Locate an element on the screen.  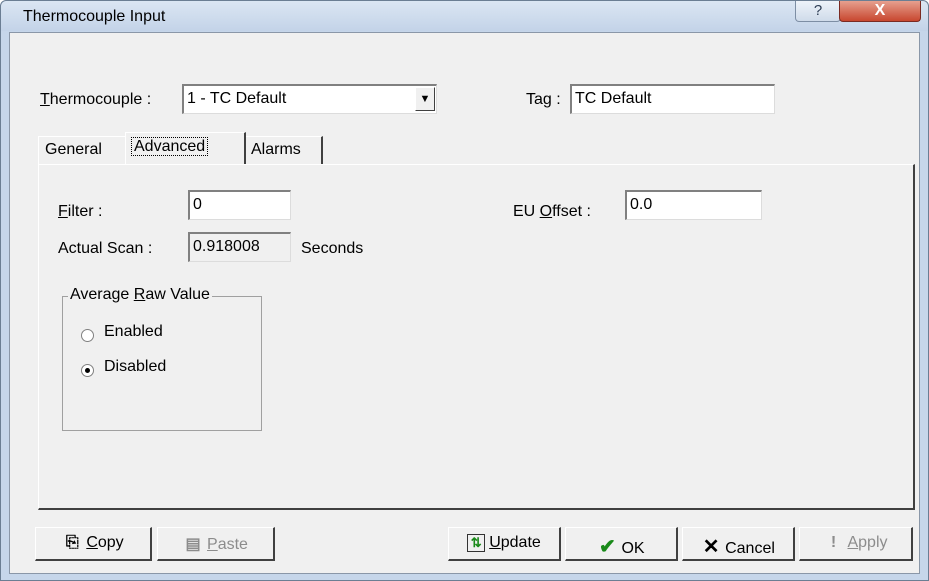
eu-offset-label: EU Offset : is located at coordinates (552, 211).